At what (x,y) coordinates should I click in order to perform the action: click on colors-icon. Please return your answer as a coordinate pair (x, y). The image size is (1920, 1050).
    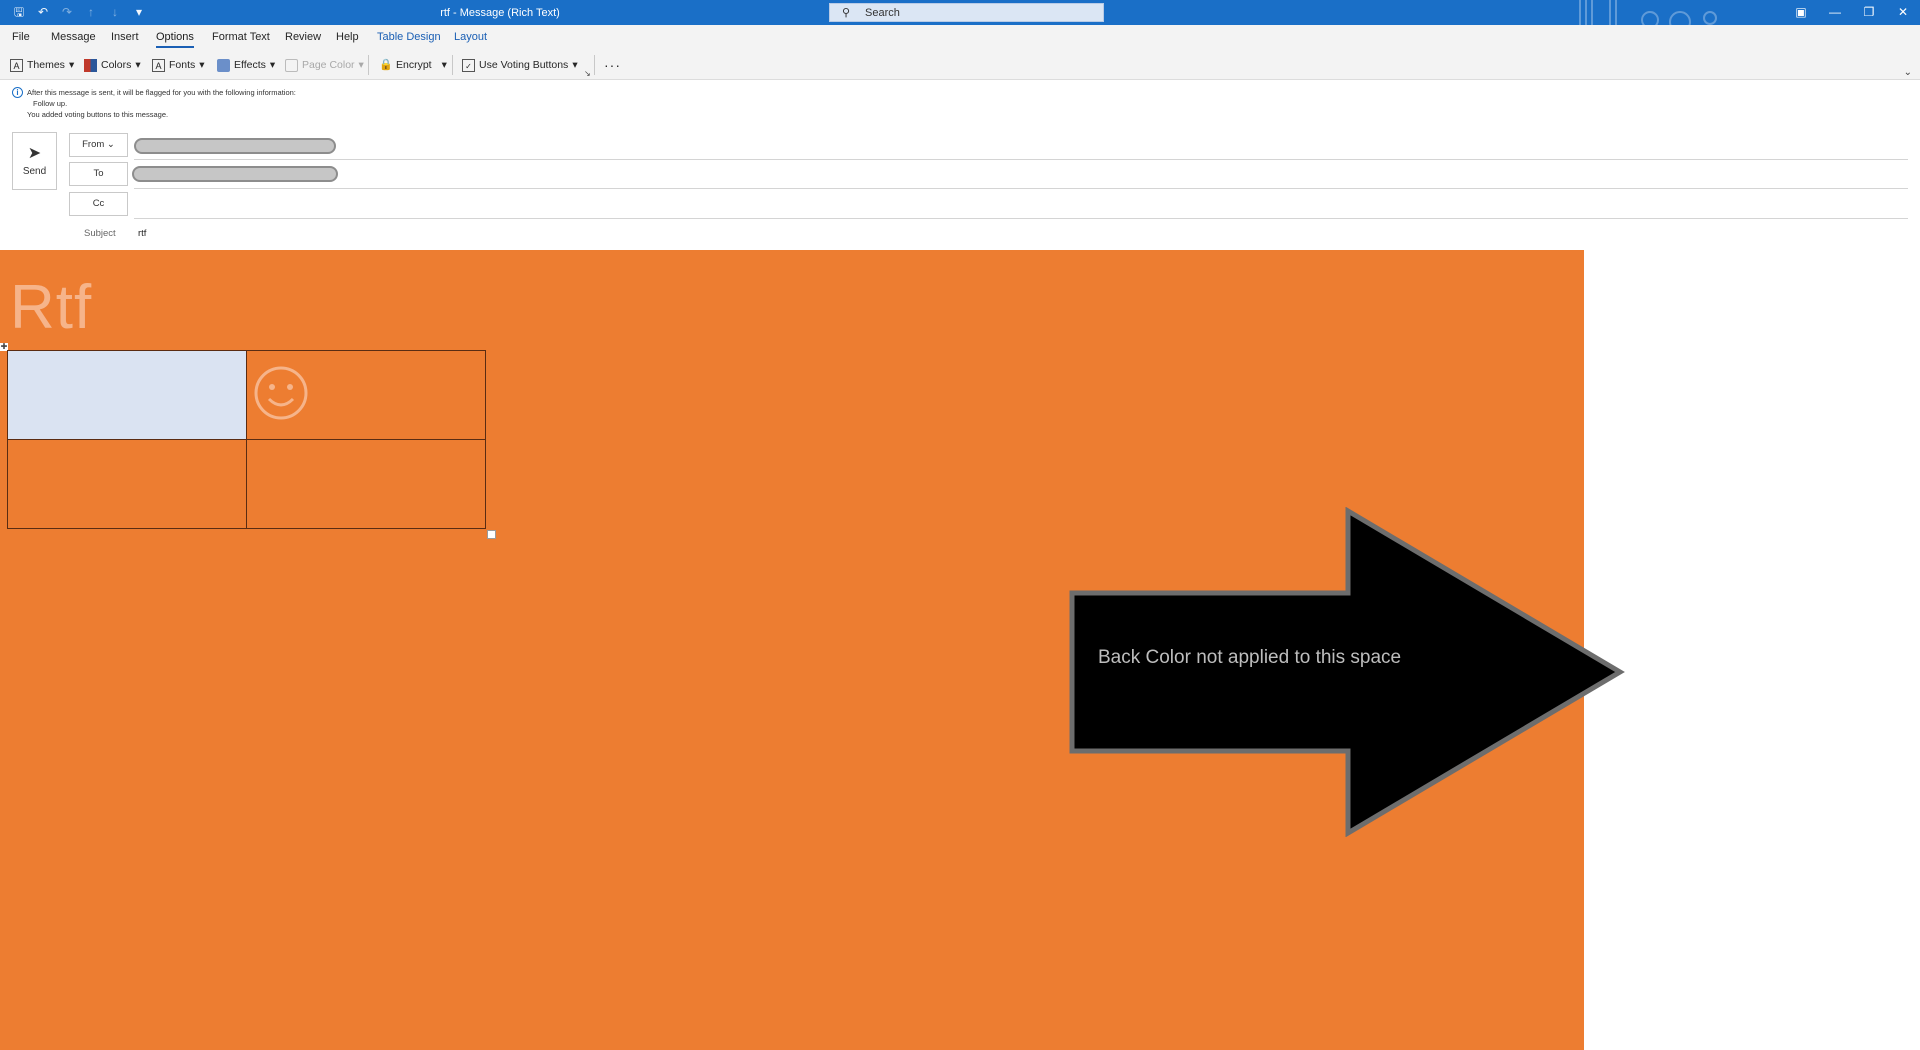
    Looking at the image, I should click on (90, 65).